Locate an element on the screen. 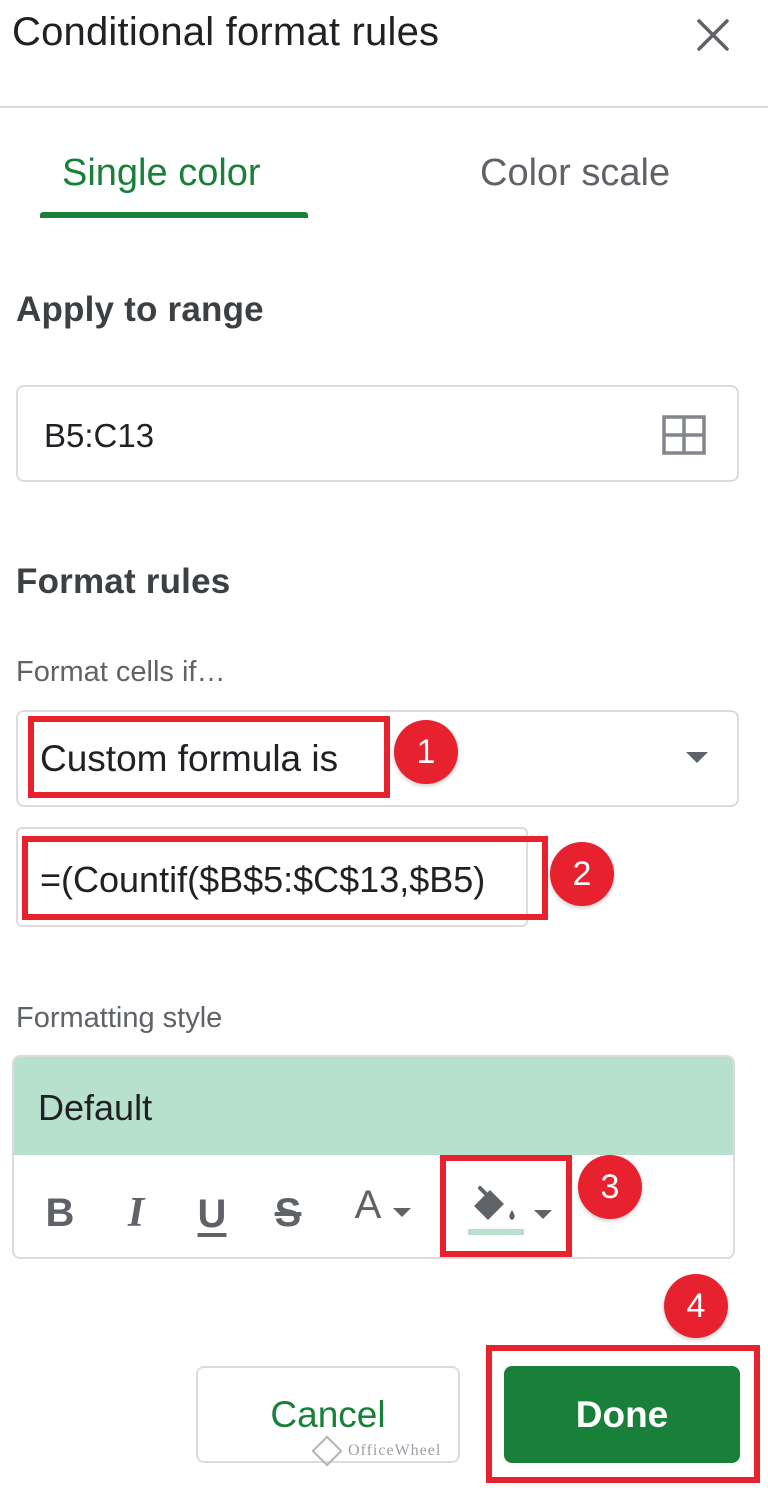 This screenshot has height=1494, width=768. range-value: B5:C13 is located at coordinates (99, 436).